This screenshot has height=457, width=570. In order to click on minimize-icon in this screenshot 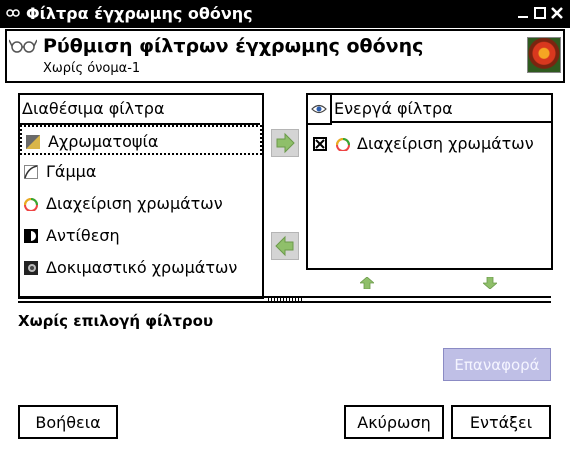, I will do `click(523, 13)`.